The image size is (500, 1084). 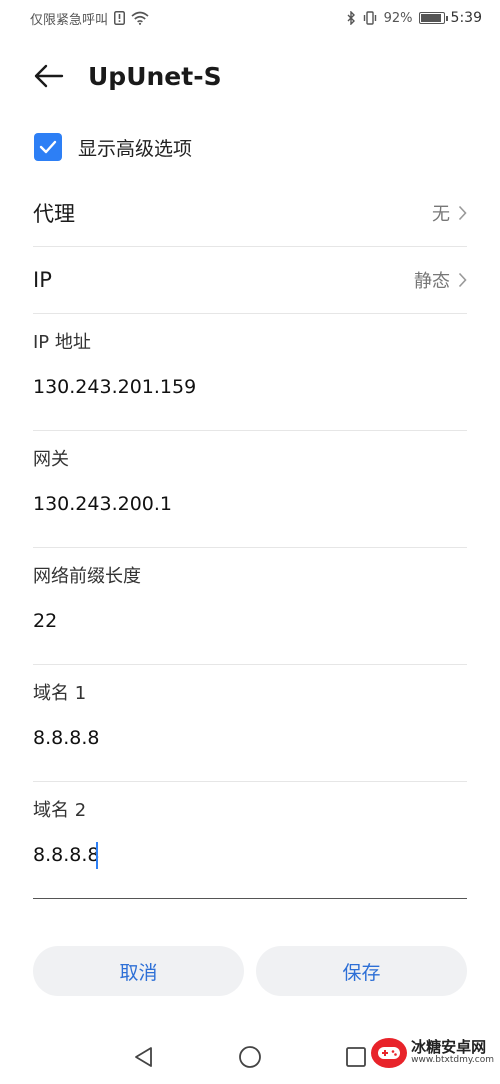 I want to click on proxy-value: 无, so click(x=441, y=214).